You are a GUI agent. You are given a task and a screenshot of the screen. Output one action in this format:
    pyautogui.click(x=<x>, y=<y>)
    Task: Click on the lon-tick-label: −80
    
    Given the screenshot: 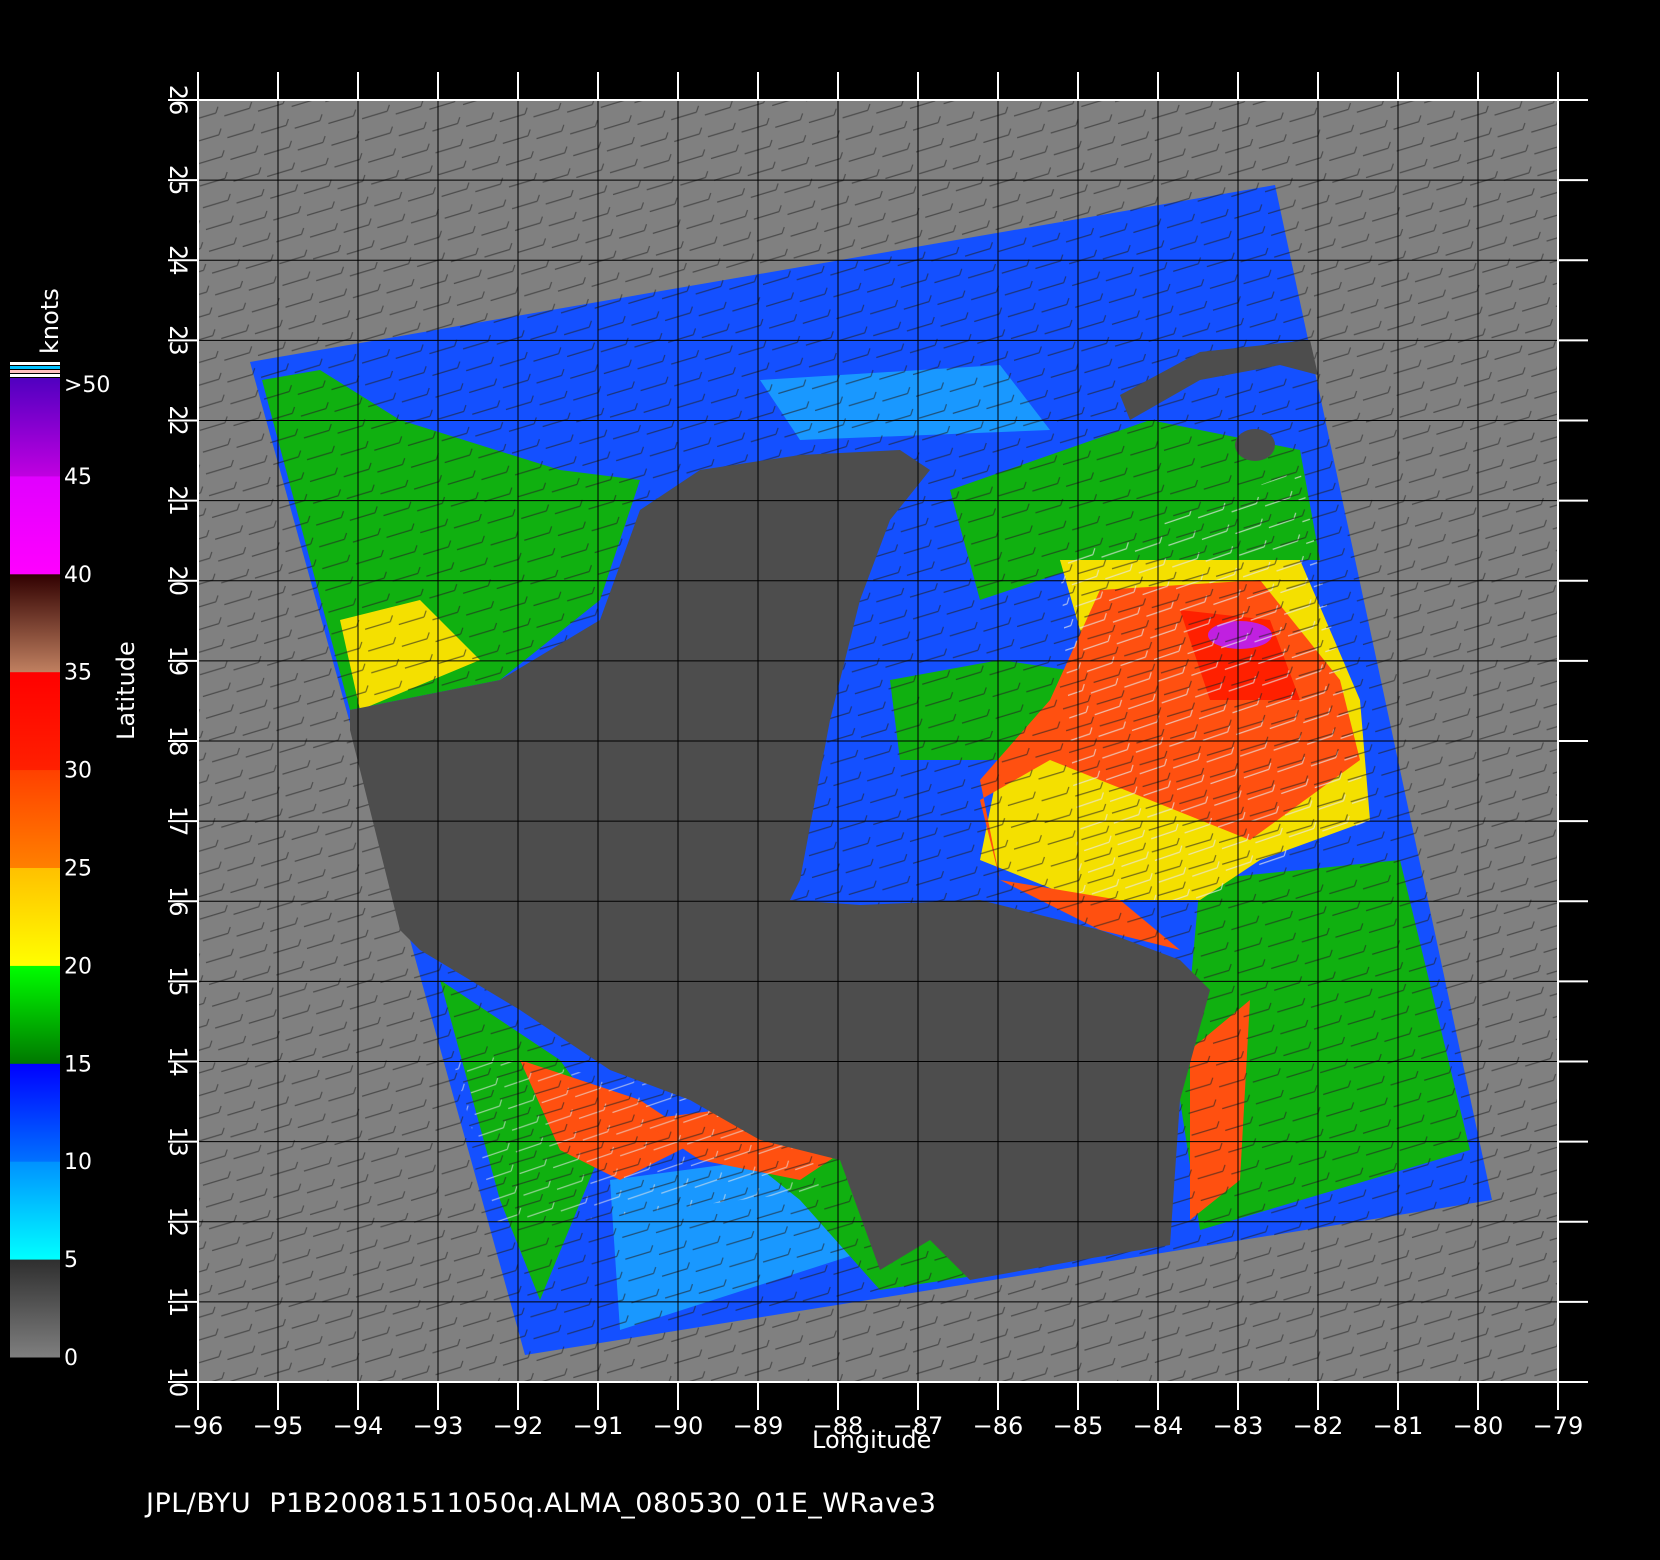 What is the action you would take?
    pyautogui.click(x=1478, y=1426)
    